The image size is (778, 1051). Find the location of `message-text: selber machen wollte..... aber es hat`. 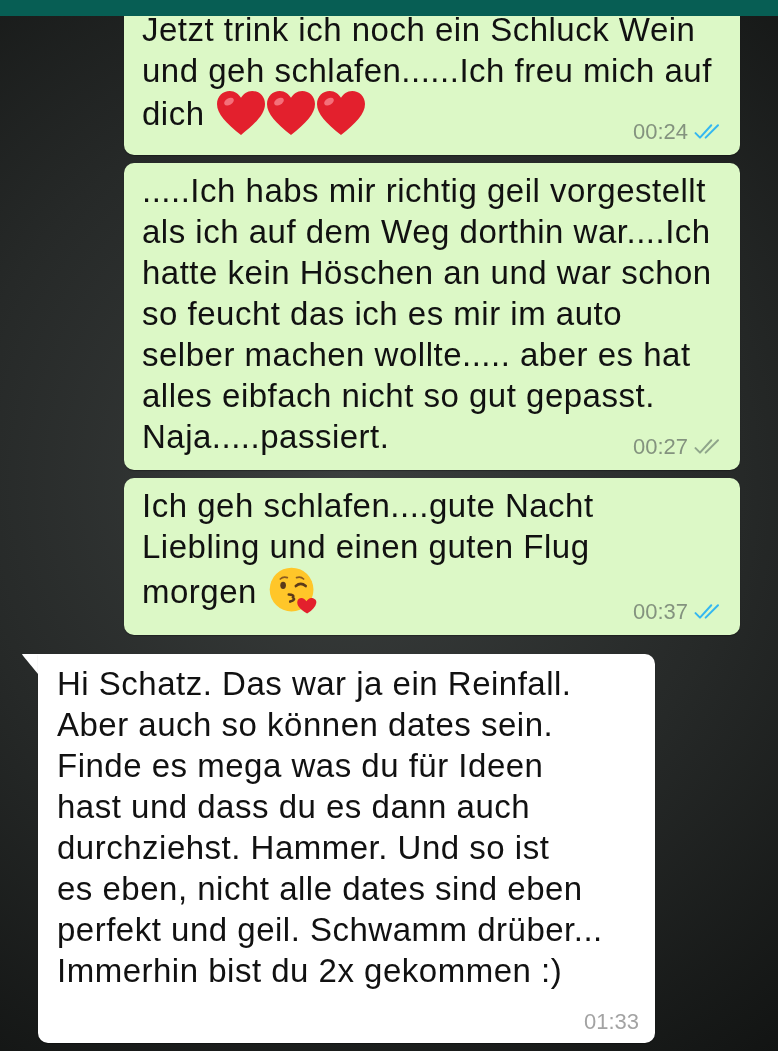

message-text: selber machen wollte..... aber es hat is located at coordinates (416, 355).